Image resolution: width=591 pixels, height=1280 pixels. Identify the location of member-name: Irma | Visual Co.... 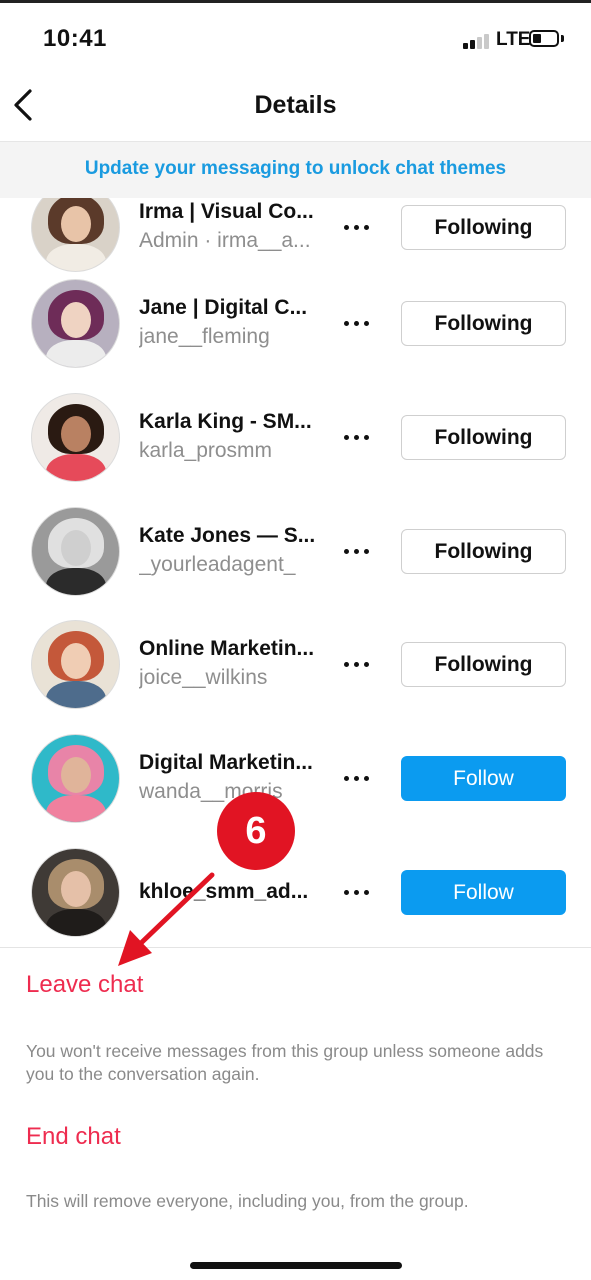
(226, 211).